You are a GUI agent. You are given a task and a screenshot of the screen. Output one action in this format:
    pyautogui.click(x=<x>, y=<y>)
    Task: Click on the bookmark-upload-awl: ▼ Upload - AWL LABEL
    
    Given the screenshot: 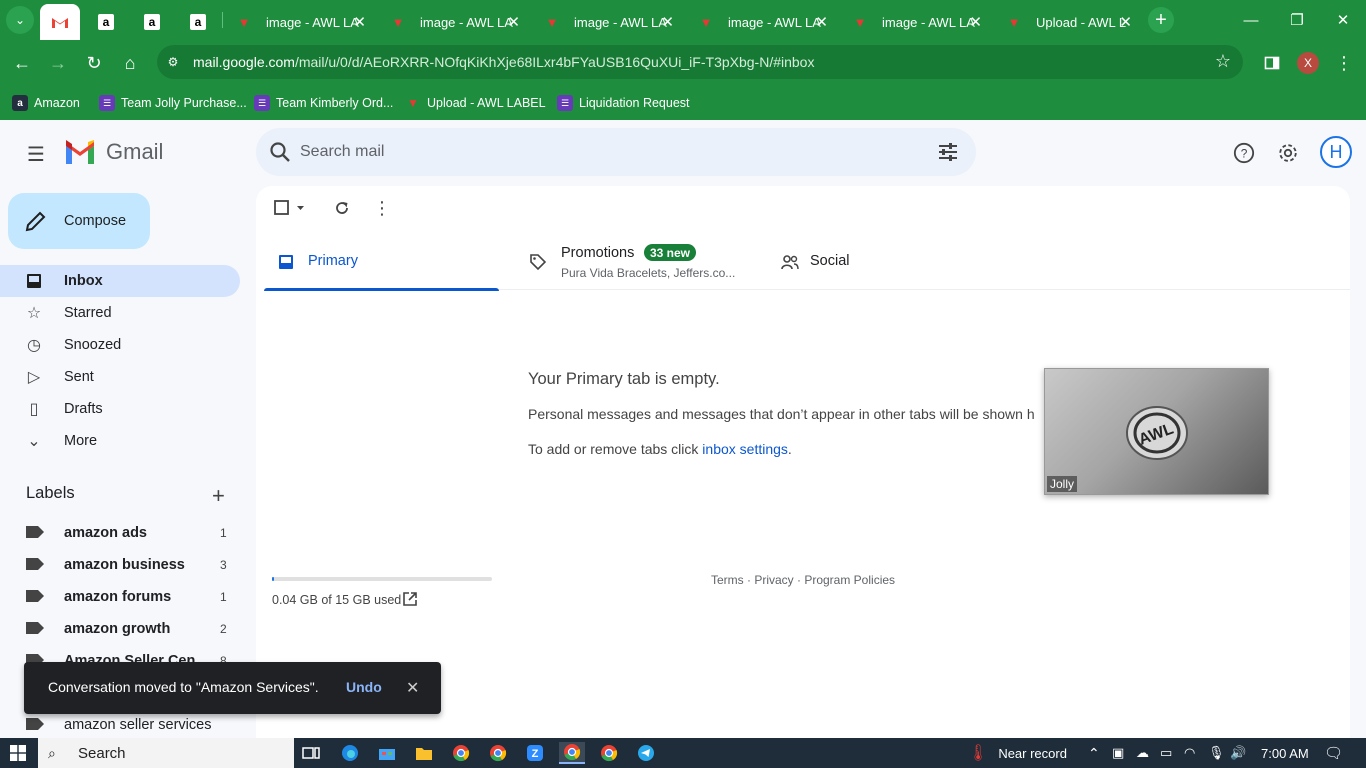 What is the action you would take?
    pyautogui.click(x=475, y=103)
    